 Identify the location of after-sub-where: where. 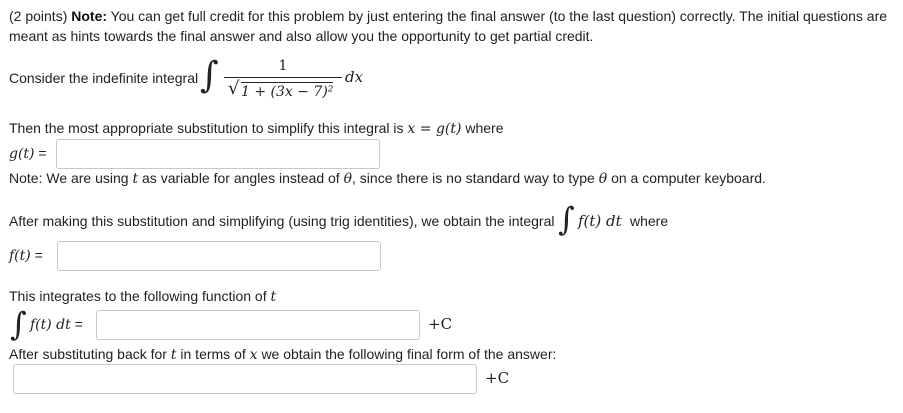
(649, 221).